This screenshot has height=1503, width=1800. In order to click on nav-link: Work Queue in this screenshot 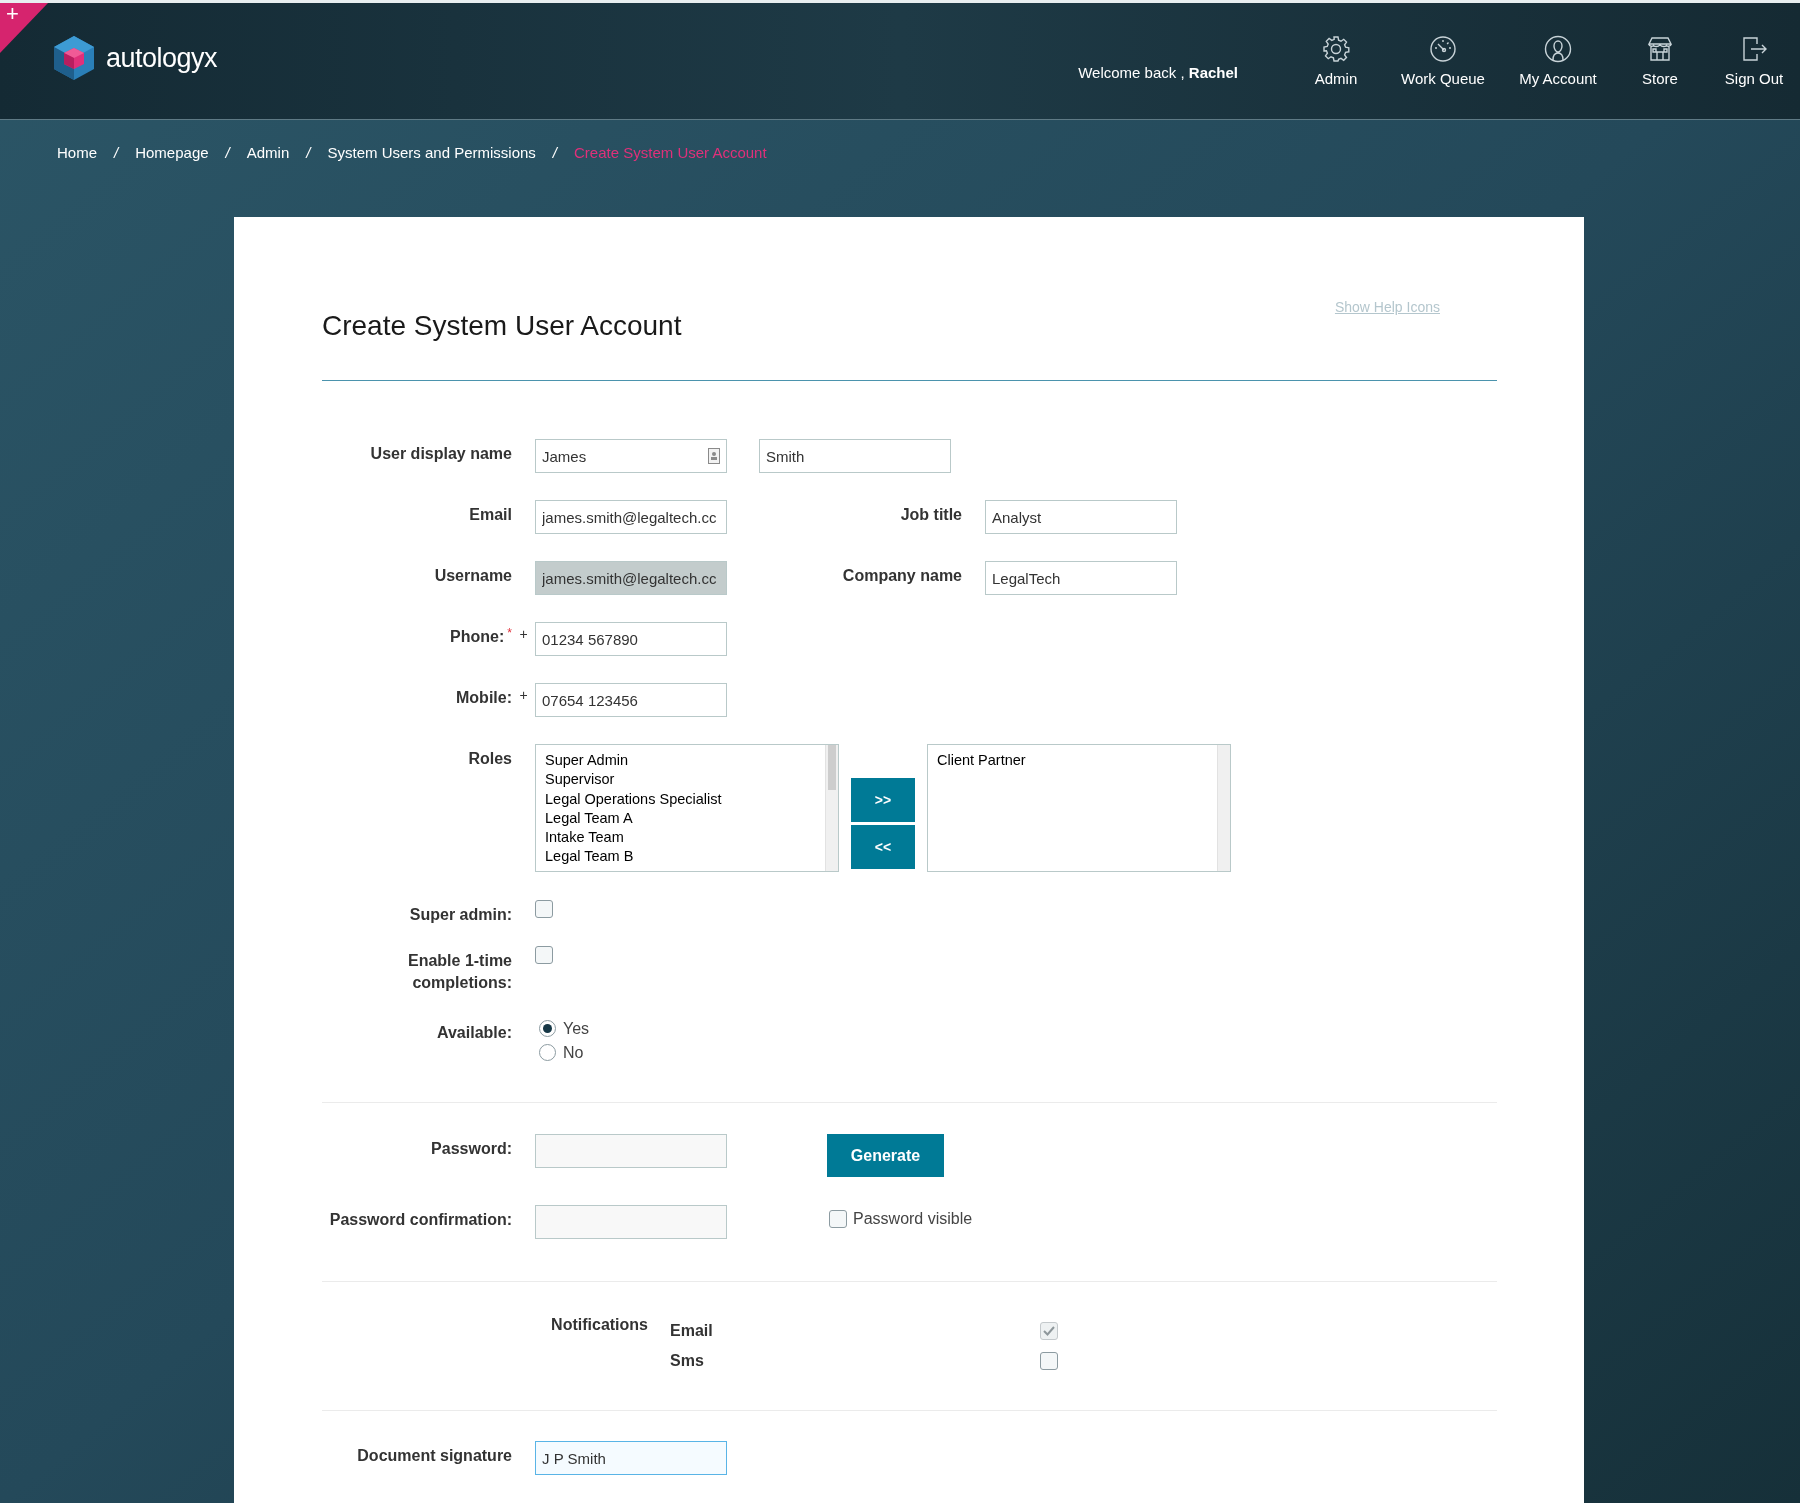, I will do `click(1443, 63)`.